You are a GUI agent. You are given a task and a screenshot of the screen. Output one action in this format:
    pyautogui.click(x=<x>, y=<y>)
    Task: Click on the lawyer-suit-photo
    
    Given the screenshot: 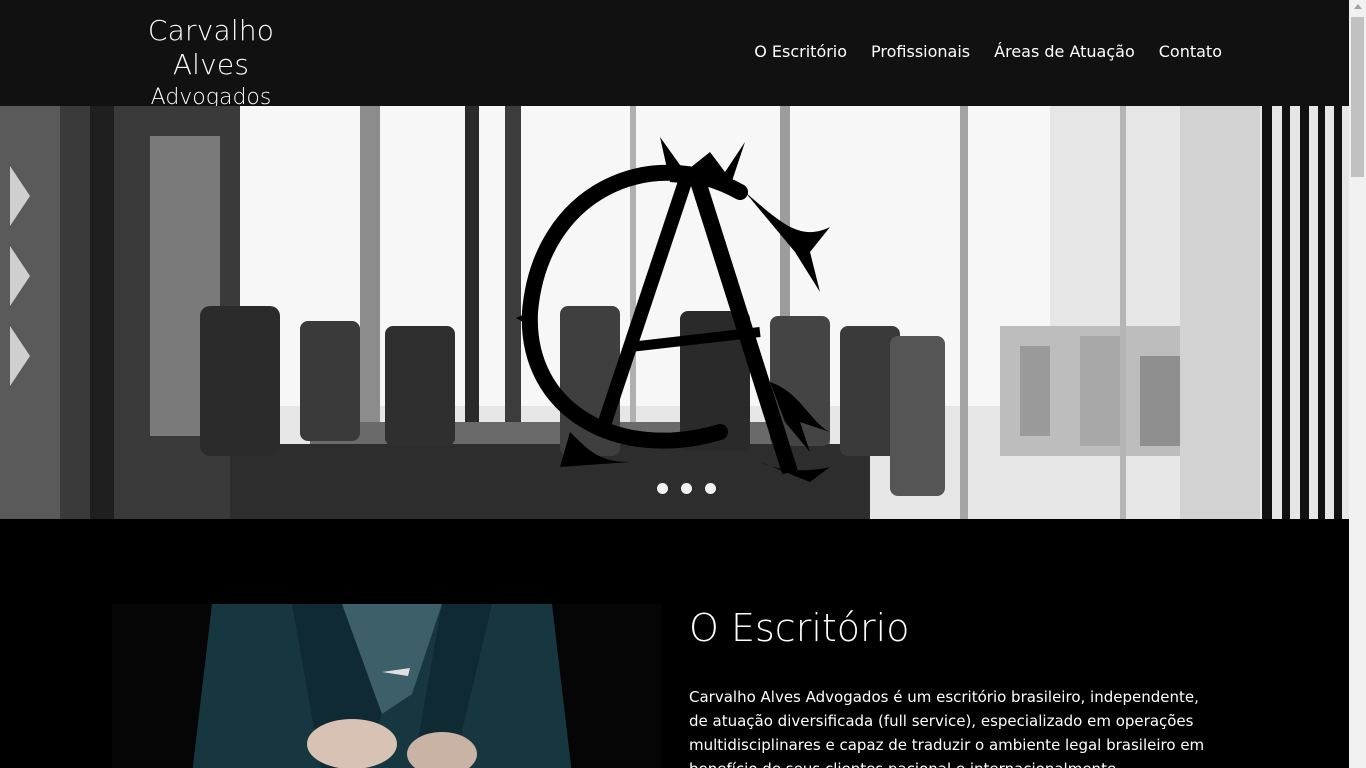 What is the action you would take?
    pyautogui.click(x=387, y=686)
    